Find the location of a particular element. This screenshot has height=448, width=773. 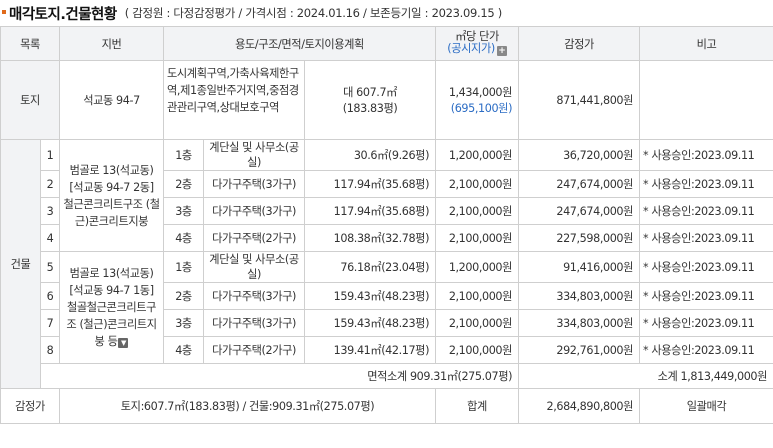

land-label: 토지 is located at coordinates (30, 100).